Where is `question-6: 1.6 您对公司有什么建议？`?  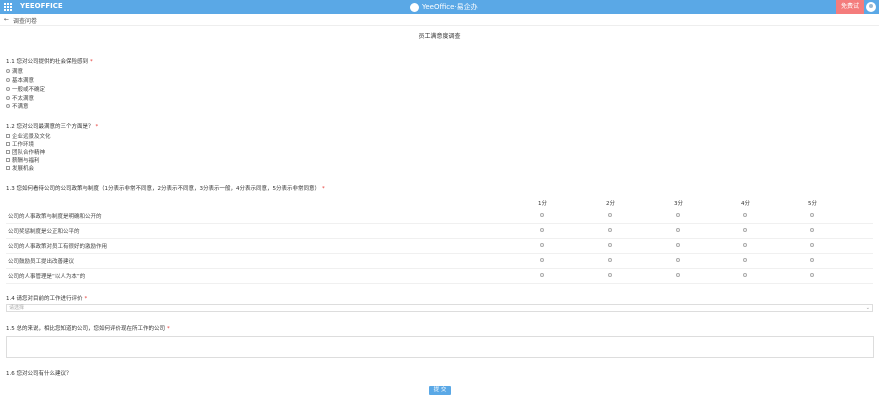 question-6: 1.6 您对公司有什么建议？ is located at coordinates (39, 373).